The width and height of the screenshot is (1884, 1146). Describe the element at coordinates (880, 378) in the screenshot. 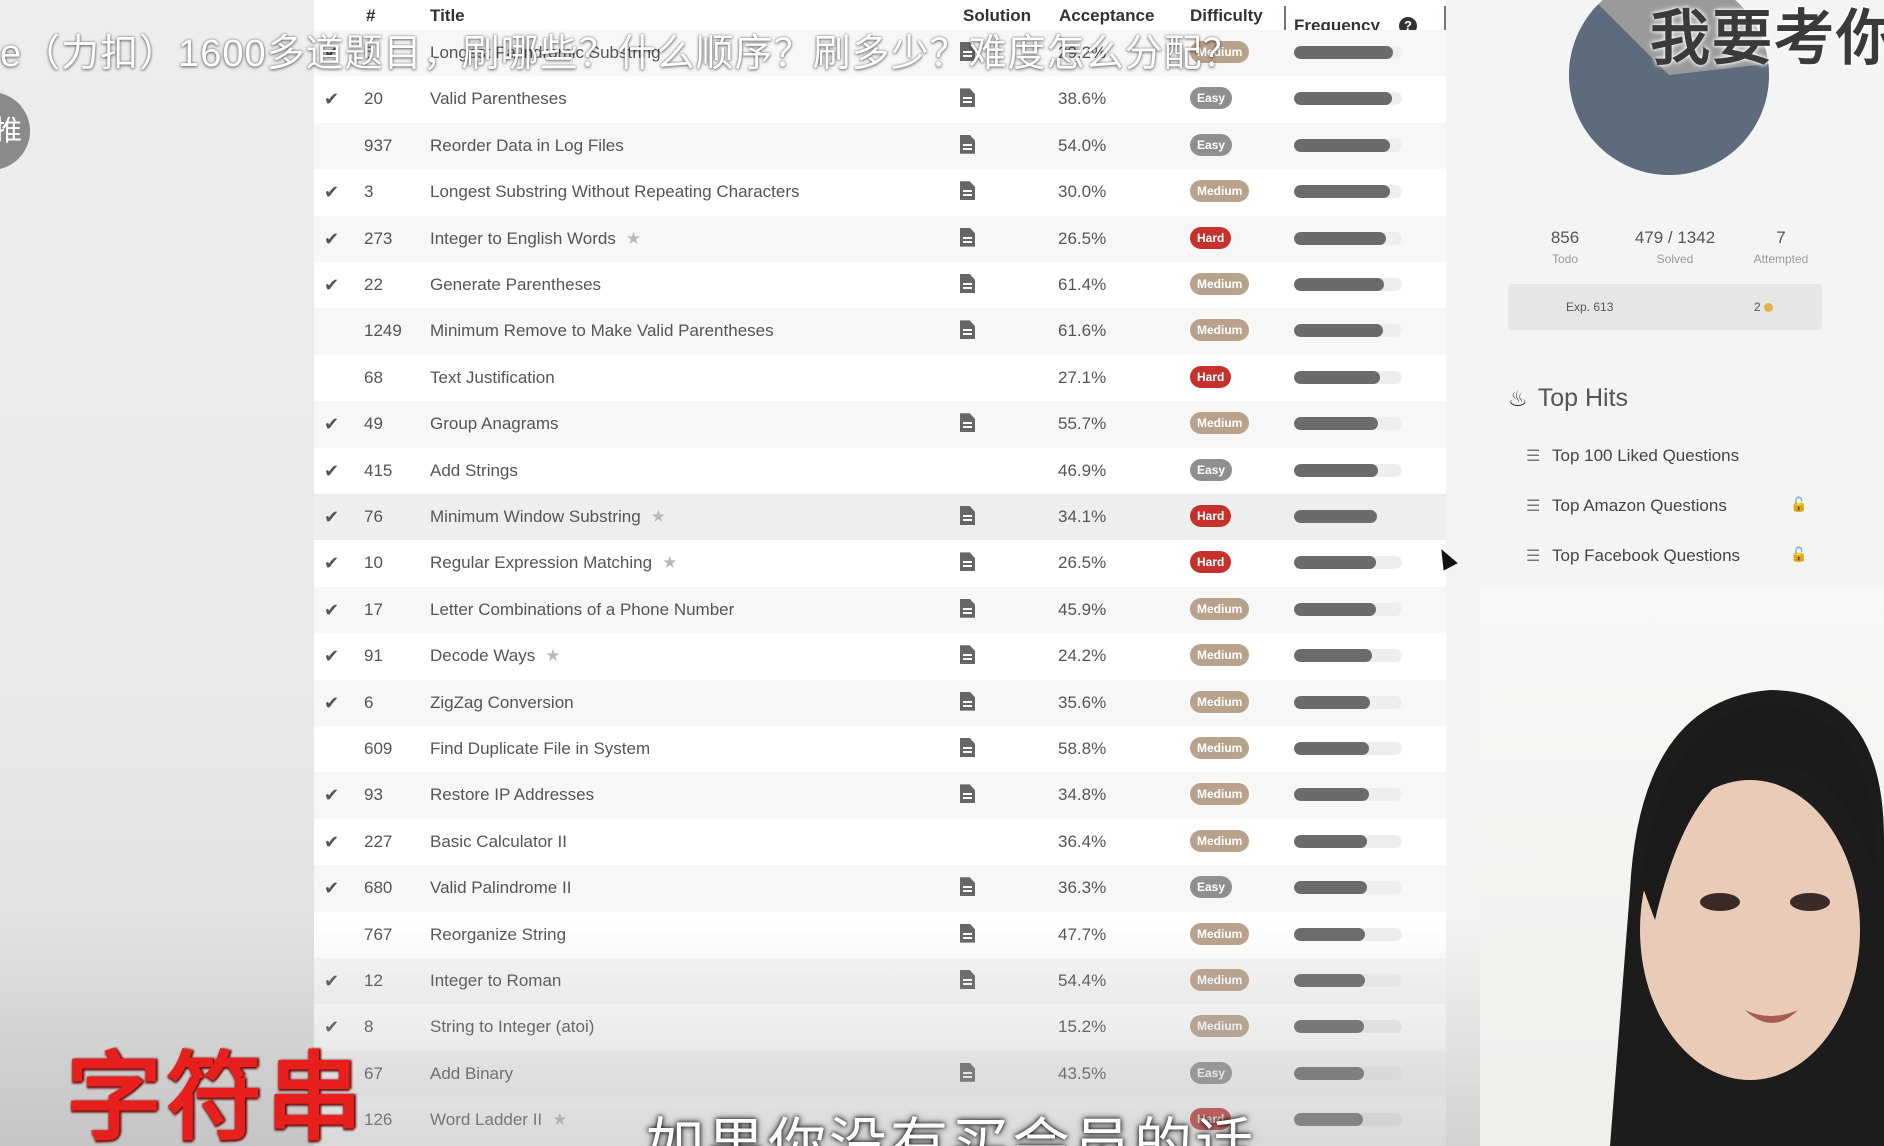

I see `table-row: 68 Text Justification 27.1% Hard` at that location.